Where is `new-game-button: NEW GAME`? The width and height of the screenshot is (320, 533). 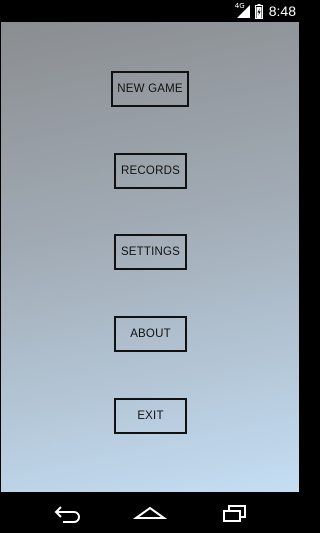
new-game-button: NEW GAME is located at coordinates (150, 89).